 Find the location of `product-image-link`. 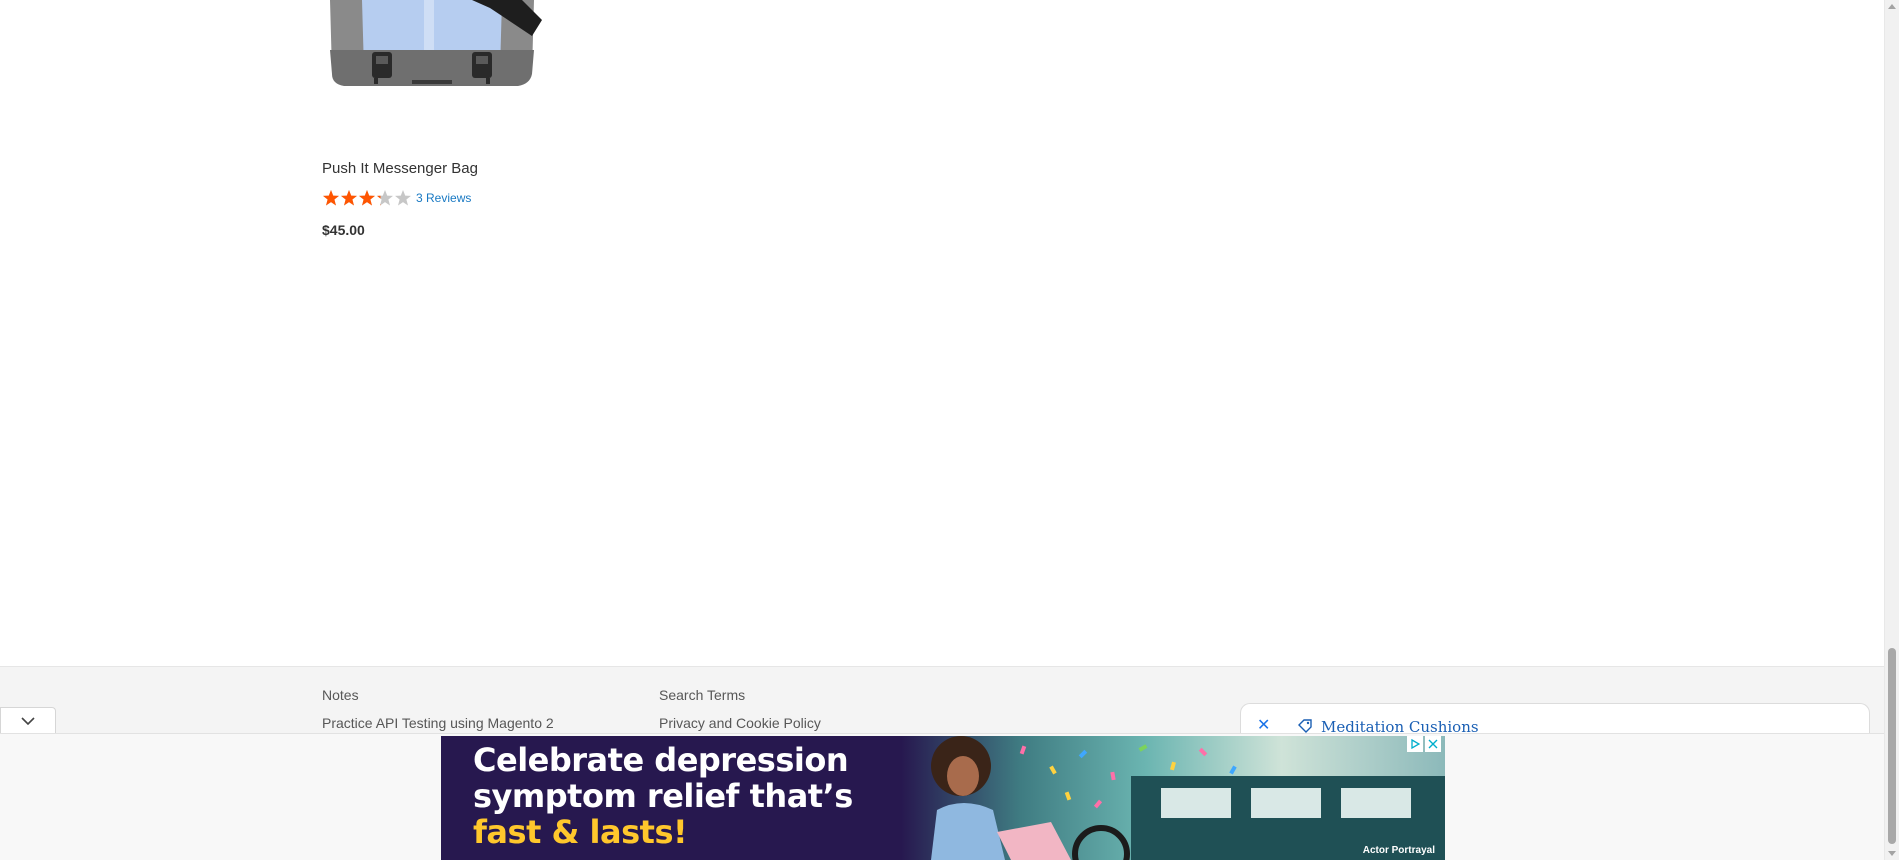

product-image-link is located at coordinates (442, 65).